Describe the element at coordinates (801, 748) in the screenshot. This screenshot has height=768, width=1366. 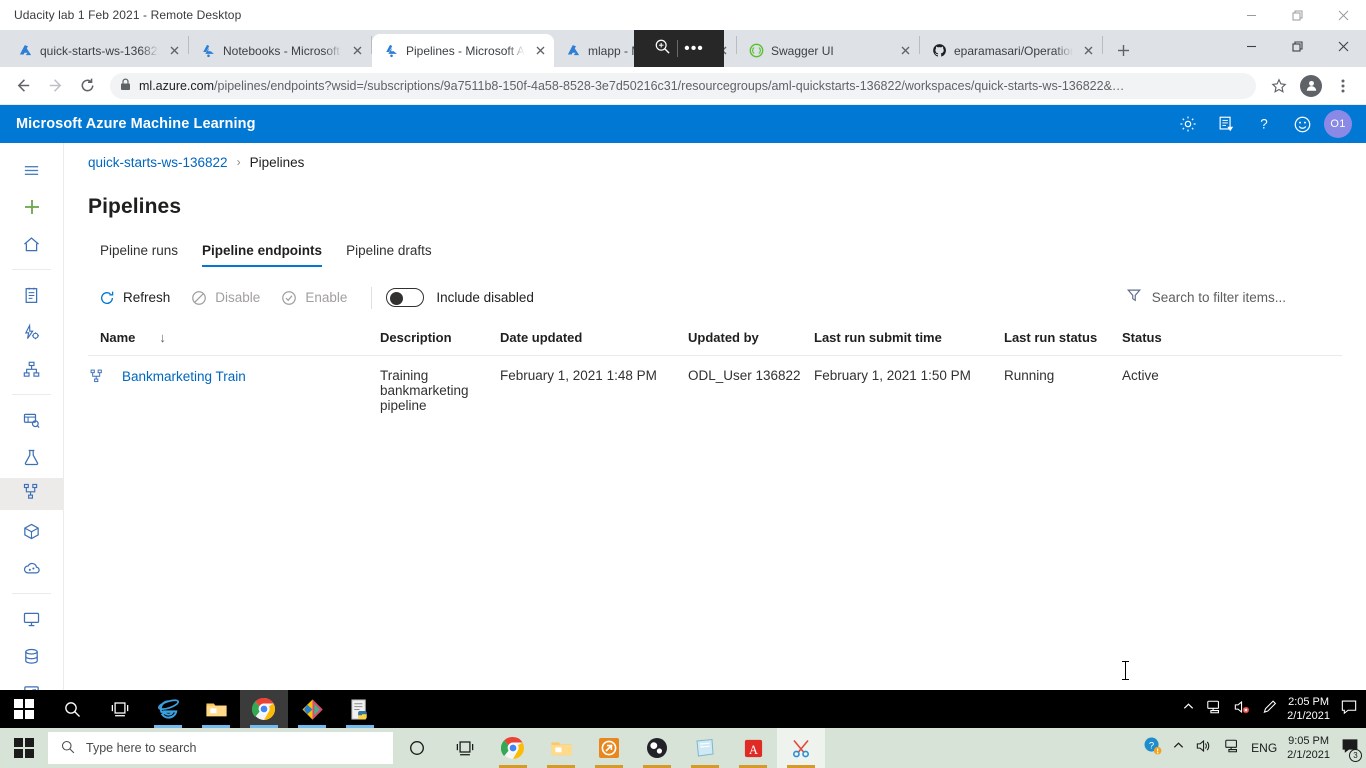
I see `snipping-tool-icon` at that location.